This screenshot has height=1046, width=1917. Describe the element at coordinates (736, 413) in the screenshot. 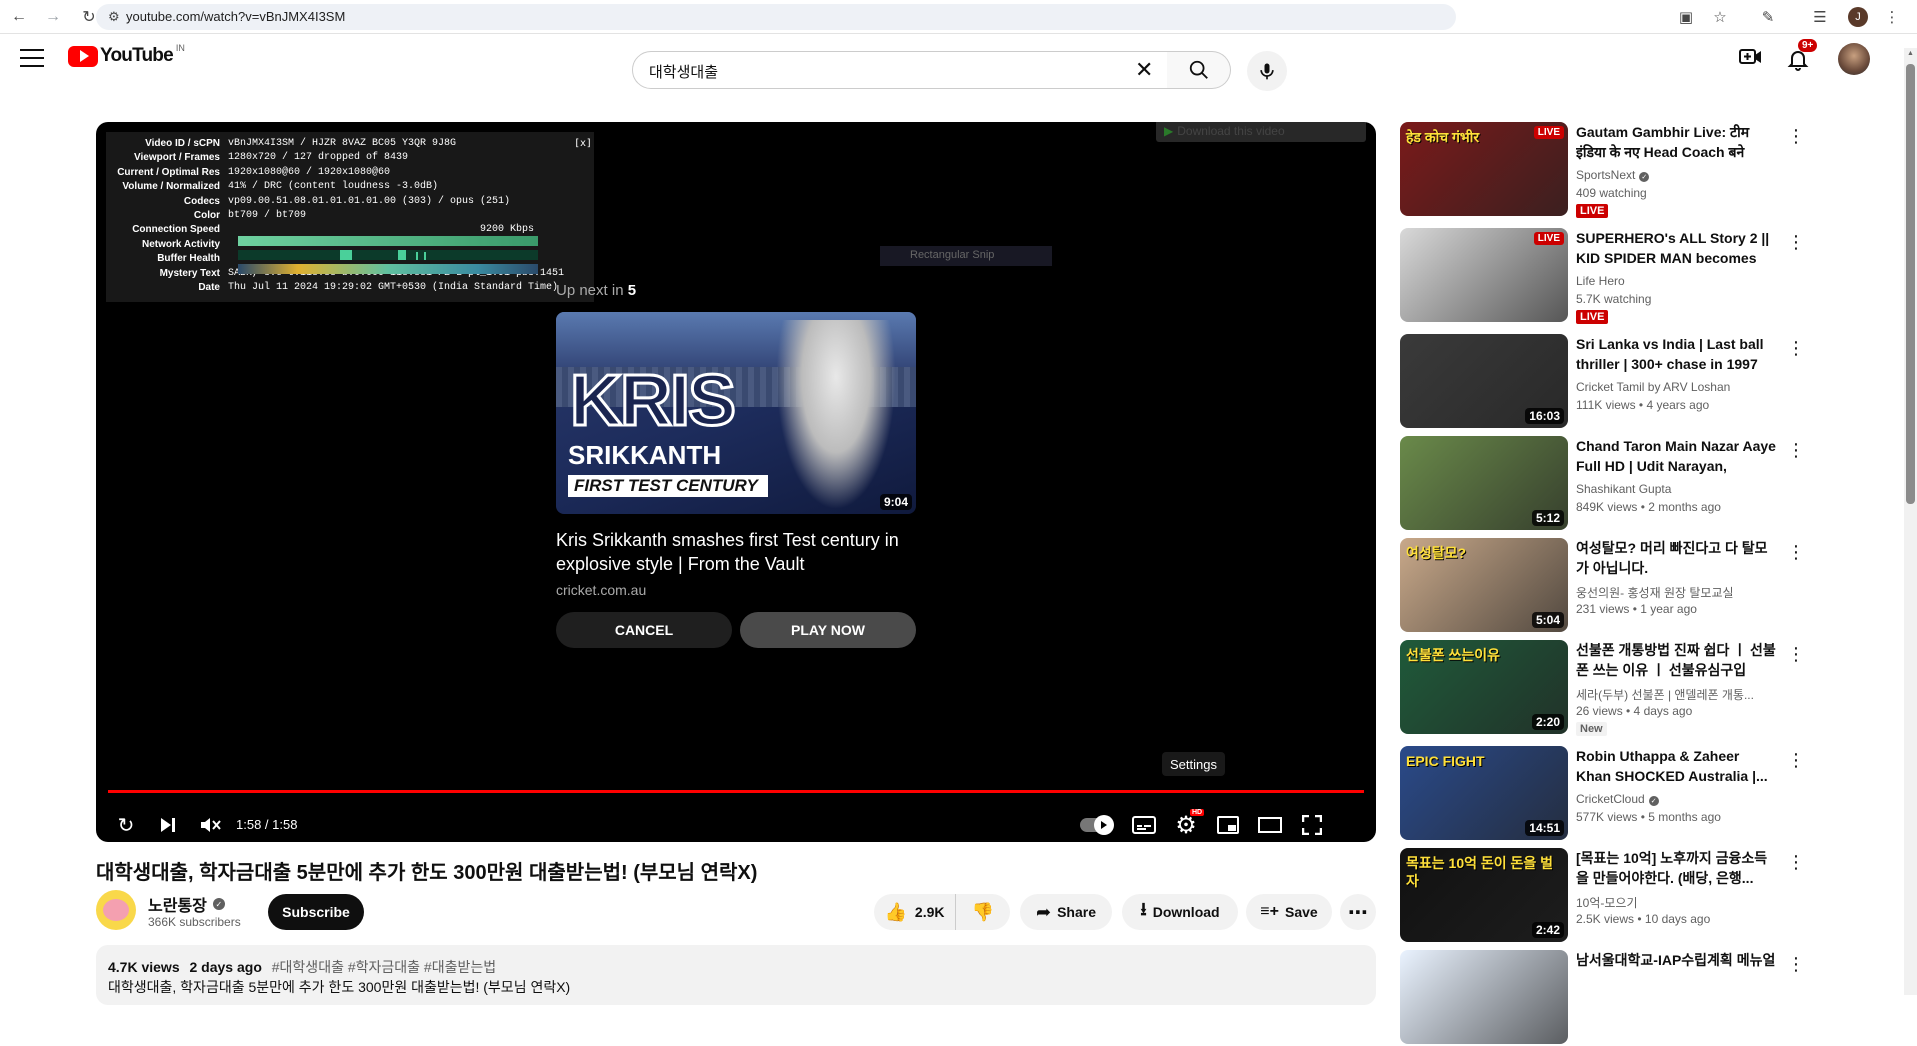

I see `upnext-thumbnail: KRIS SRIKKANTH FIRST TEST CENTURY 9:04` at that location.